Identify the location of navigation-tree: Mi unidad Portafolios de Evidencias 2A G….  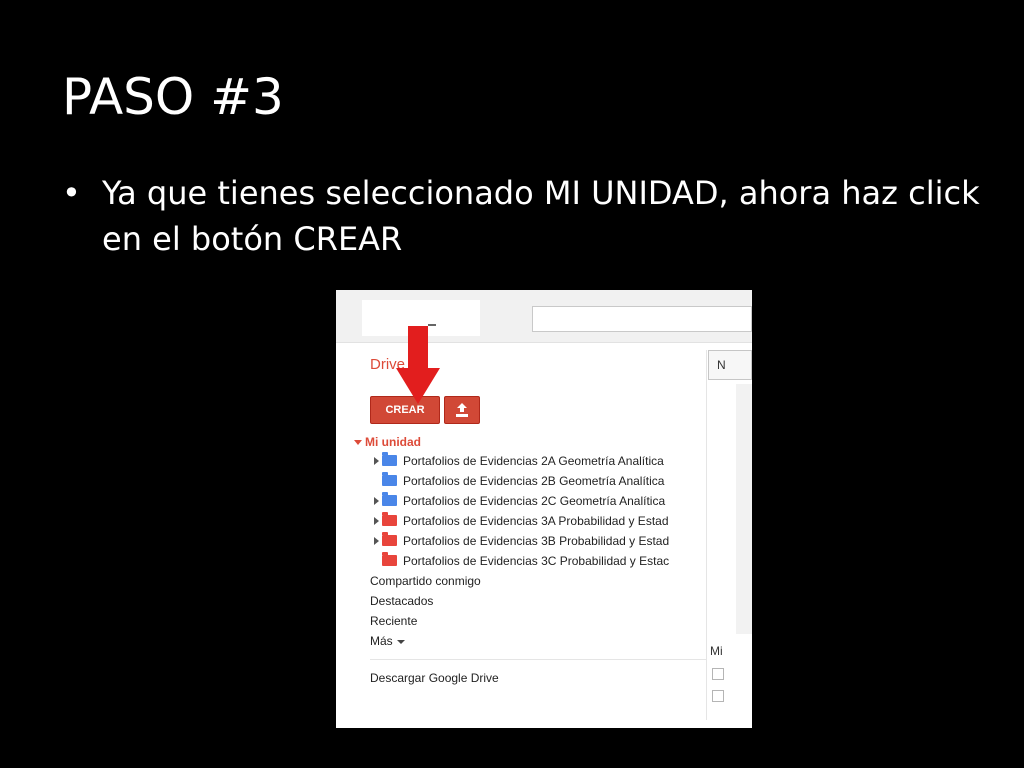
(530, 560).